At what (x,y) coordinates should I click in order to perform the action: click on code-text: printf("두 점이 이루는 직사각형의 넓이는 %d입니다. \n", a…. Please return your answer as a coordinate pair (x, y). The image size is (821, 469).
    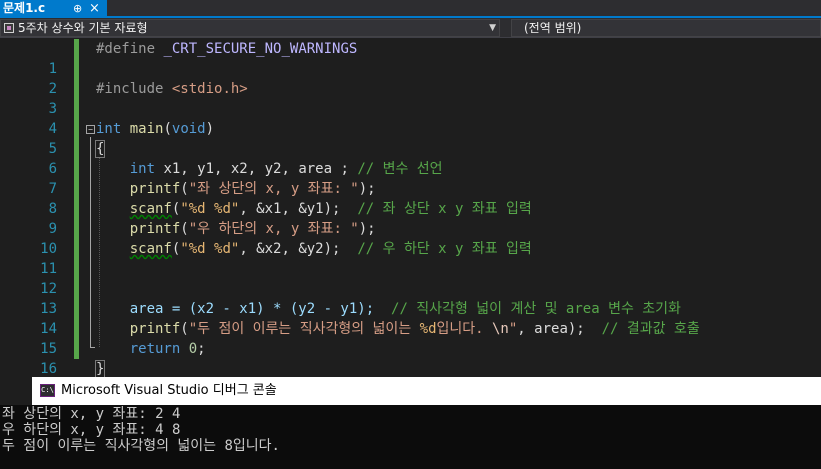
    Looking at the image, I should click on (398, 329).